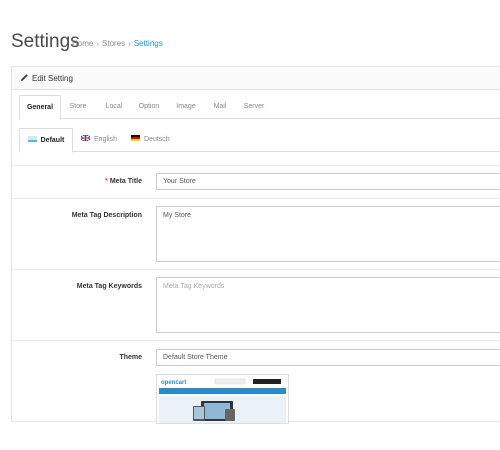 This screenshot has width=500, height=450. Describe the element at coordinates (32, 139) in the screenshot. I see `default-flag-icon` at that location.